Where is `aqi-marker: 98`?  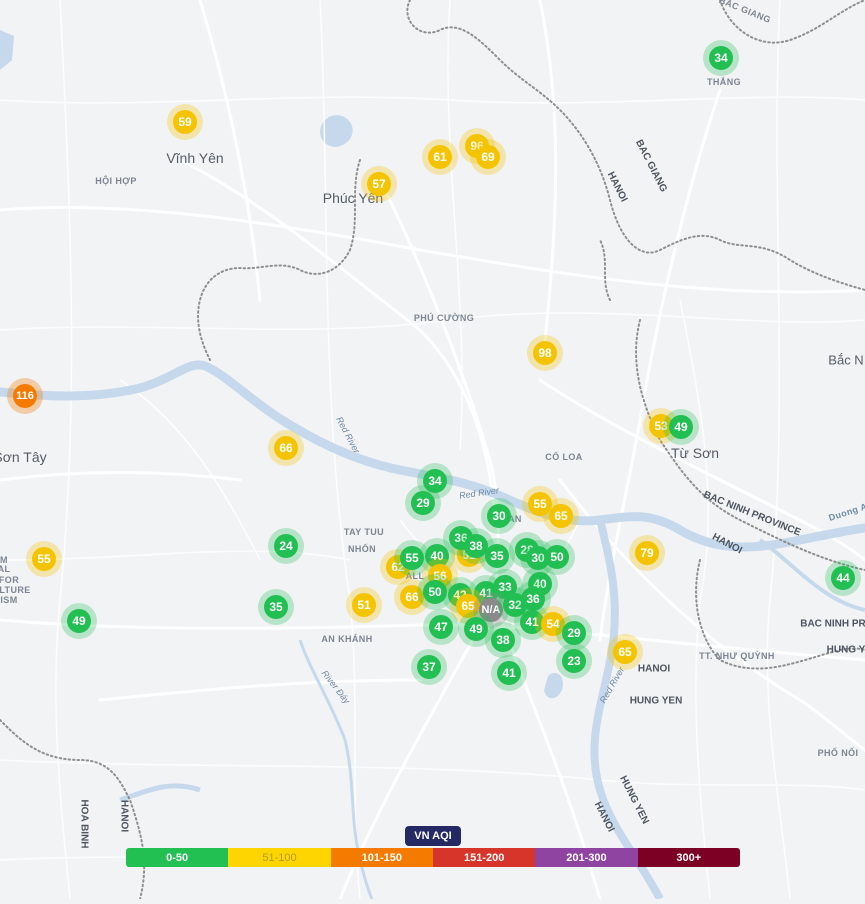 aqi-marker: 98 is located at coordinates (545, 353).